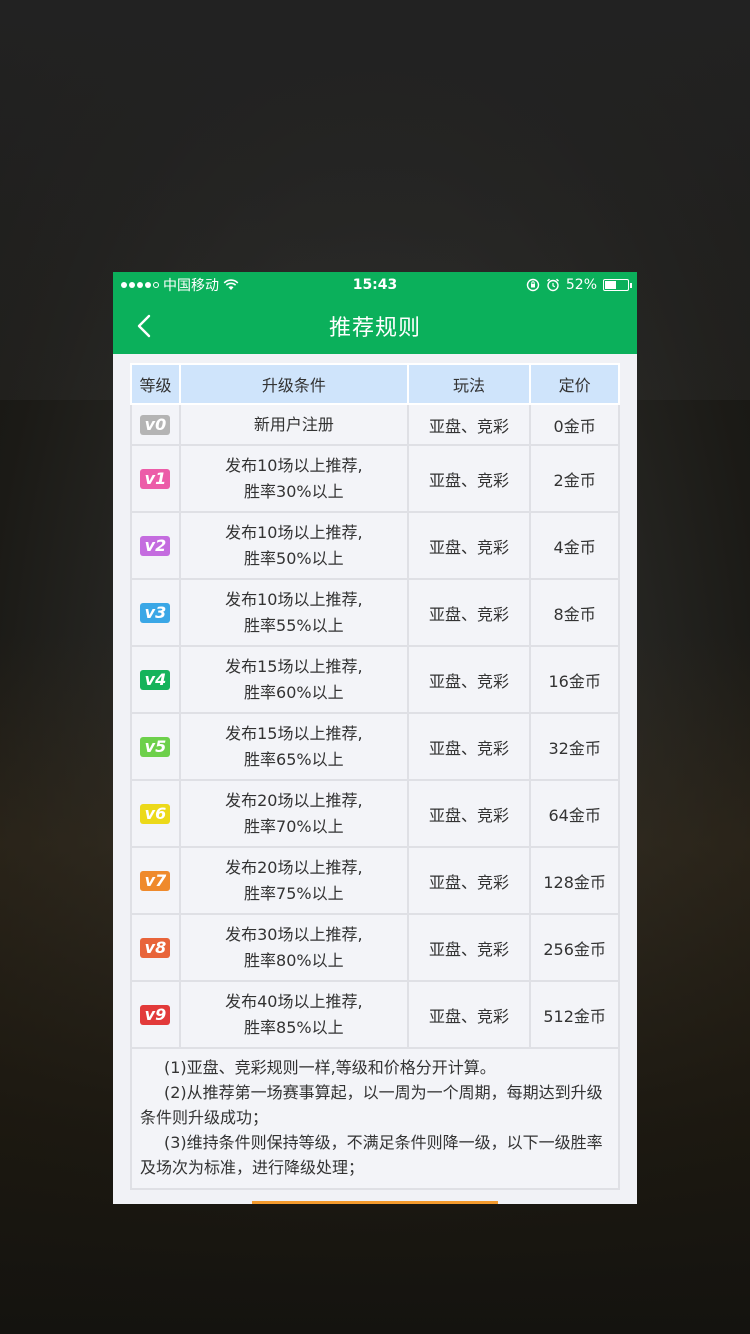  What do you see at coordinates (552, 285) in the screenshot?
I see `alarm-icon` at bounding box center [552, 285].